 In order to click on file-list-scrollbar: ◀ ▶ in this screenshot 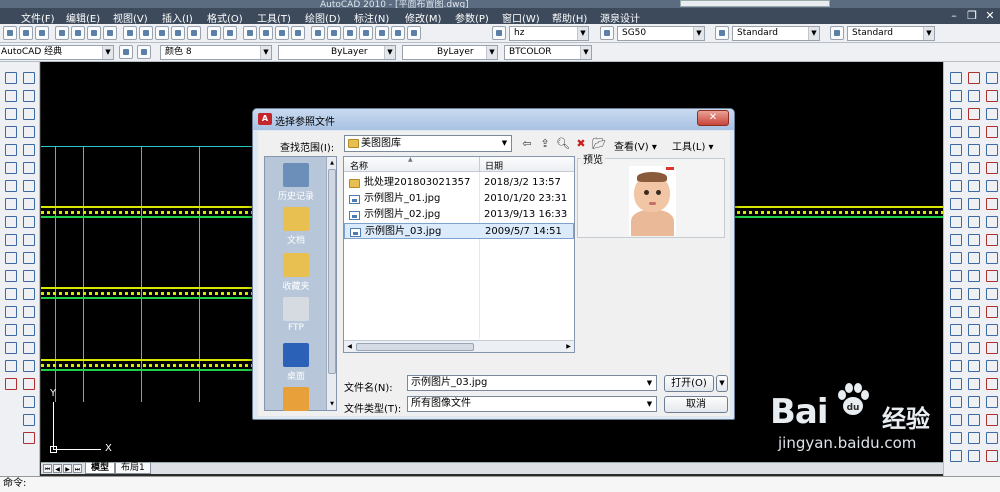, I will do `click(459, 346)`.